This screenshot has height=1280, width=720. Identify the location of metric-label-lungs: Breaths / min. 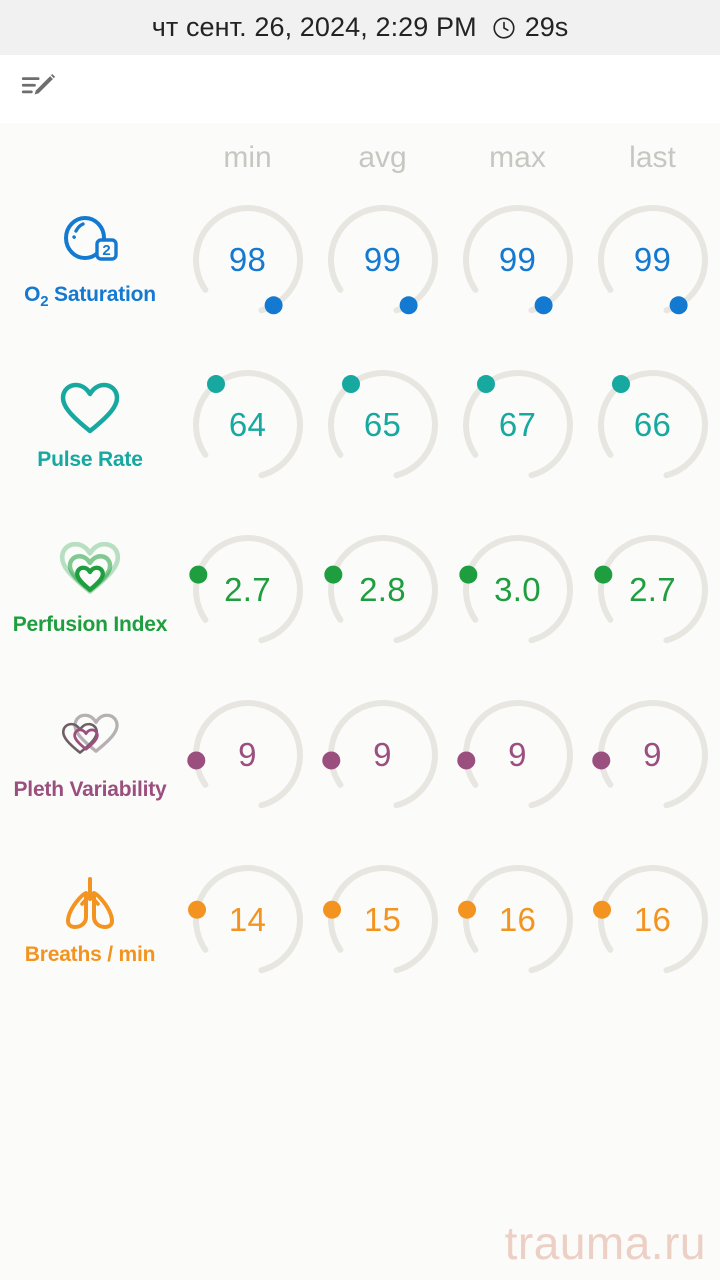
(90, 908).